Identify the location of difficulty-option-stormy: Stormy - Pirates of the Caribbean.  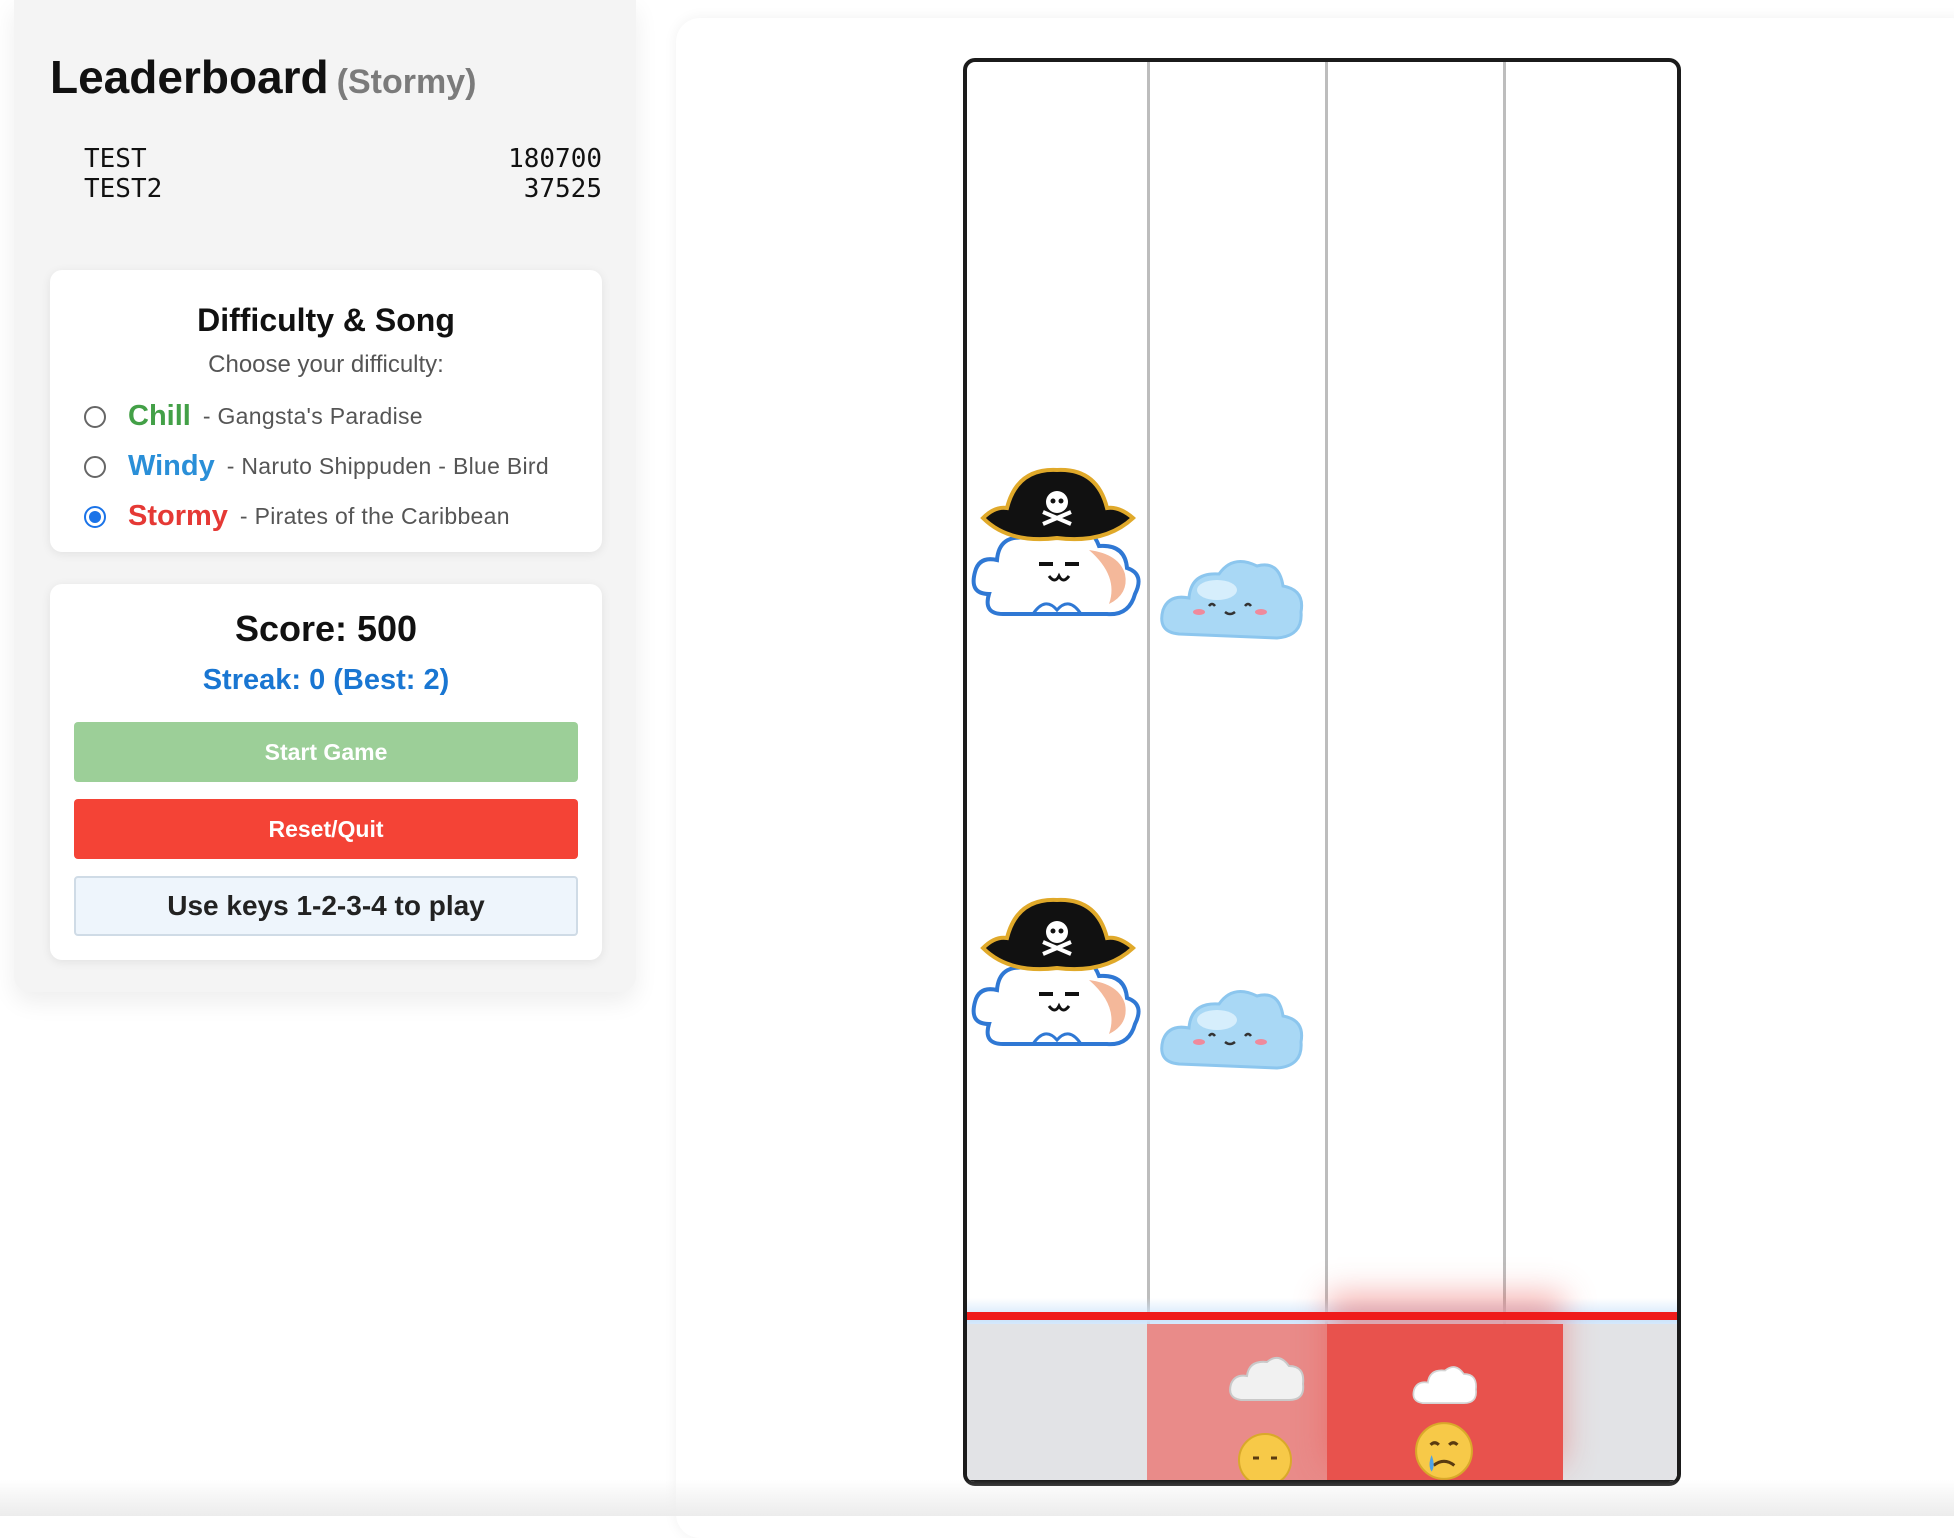
(297, 516).